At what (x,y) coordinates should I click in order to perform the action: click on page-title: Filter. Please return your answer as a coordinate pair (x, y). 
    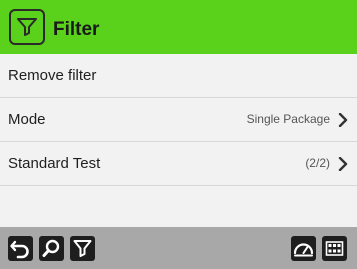
    Looking at the image, I should click on (76, 29).